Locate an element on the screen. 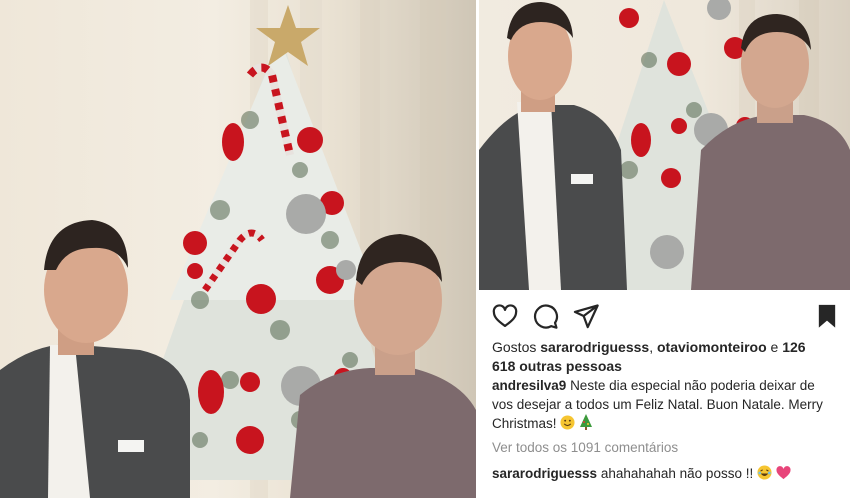 The image size is (850, 498). paper-plane-icon is located at coordinates (586, 316).